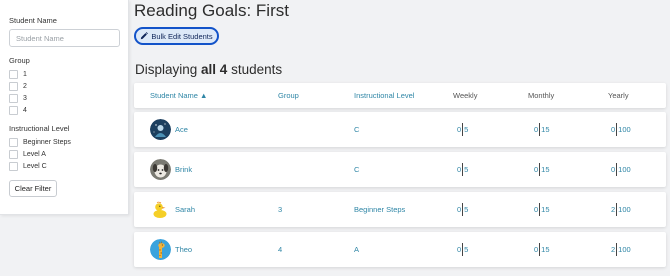  What do you see at coordinates (47, 142) in the screenshot?
I see `level-option-label: Beginner Steps` at bounding box center [47, 142].